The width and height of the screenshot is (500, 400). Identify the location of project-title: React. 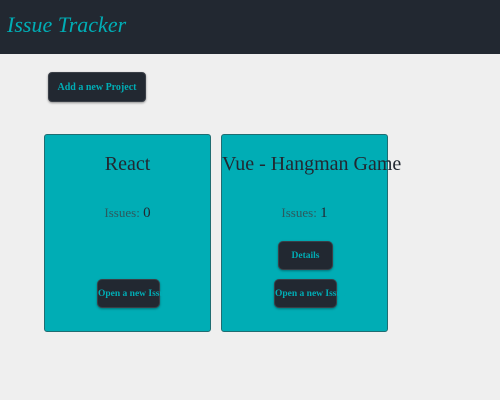
(127, 164).